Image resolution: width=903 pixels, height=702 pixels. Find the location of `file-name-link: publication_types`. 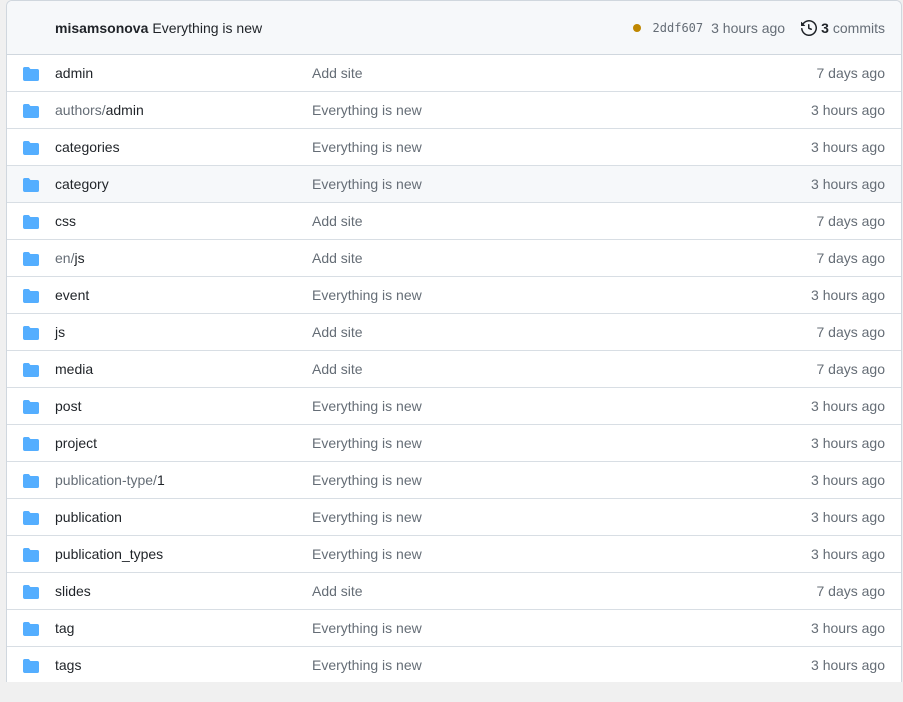

file-name-link: publication_types is located at coordinates (109, 554).